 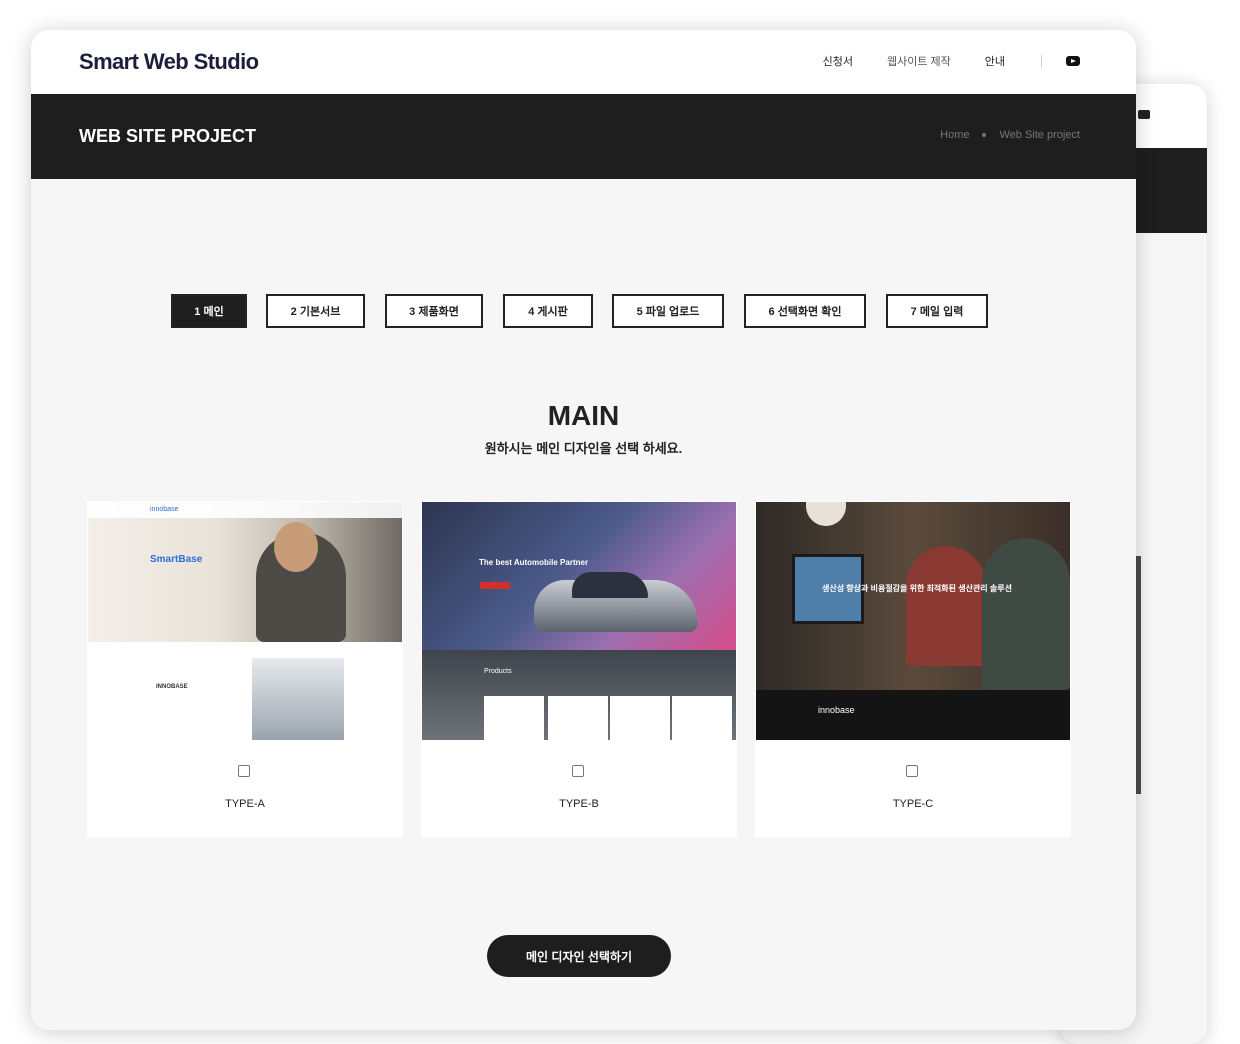 What do you see at coordinates (805, 311) in the screenshot?
I see `step-tab-confirm: 6 선택화면 확인` at bounding box center [805, 311].